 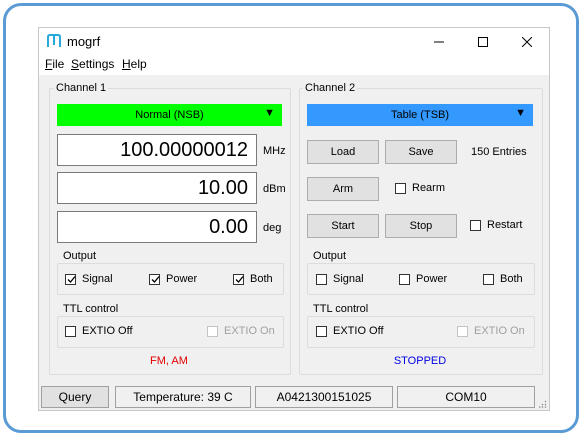 I want to click on channel1-signal-checkbox: Signal, so click(x=89, y=279).